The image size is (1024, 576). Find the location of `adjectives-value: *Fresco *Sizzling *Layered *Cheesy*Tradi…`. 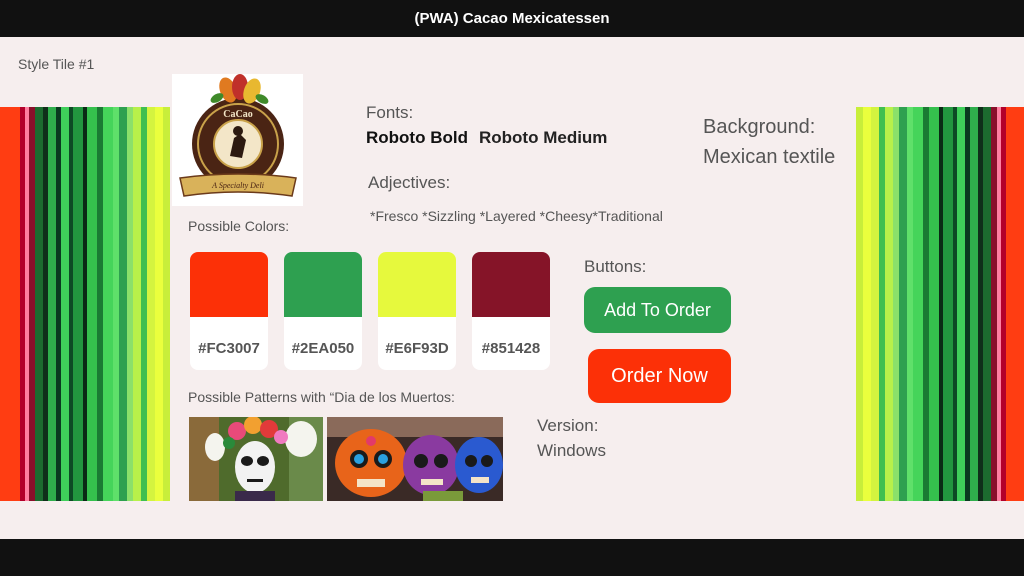

adjectives-value: *Fresco *Sizzling *Layered *Cheesy*Tradi… is located at coordinates (516, 216).